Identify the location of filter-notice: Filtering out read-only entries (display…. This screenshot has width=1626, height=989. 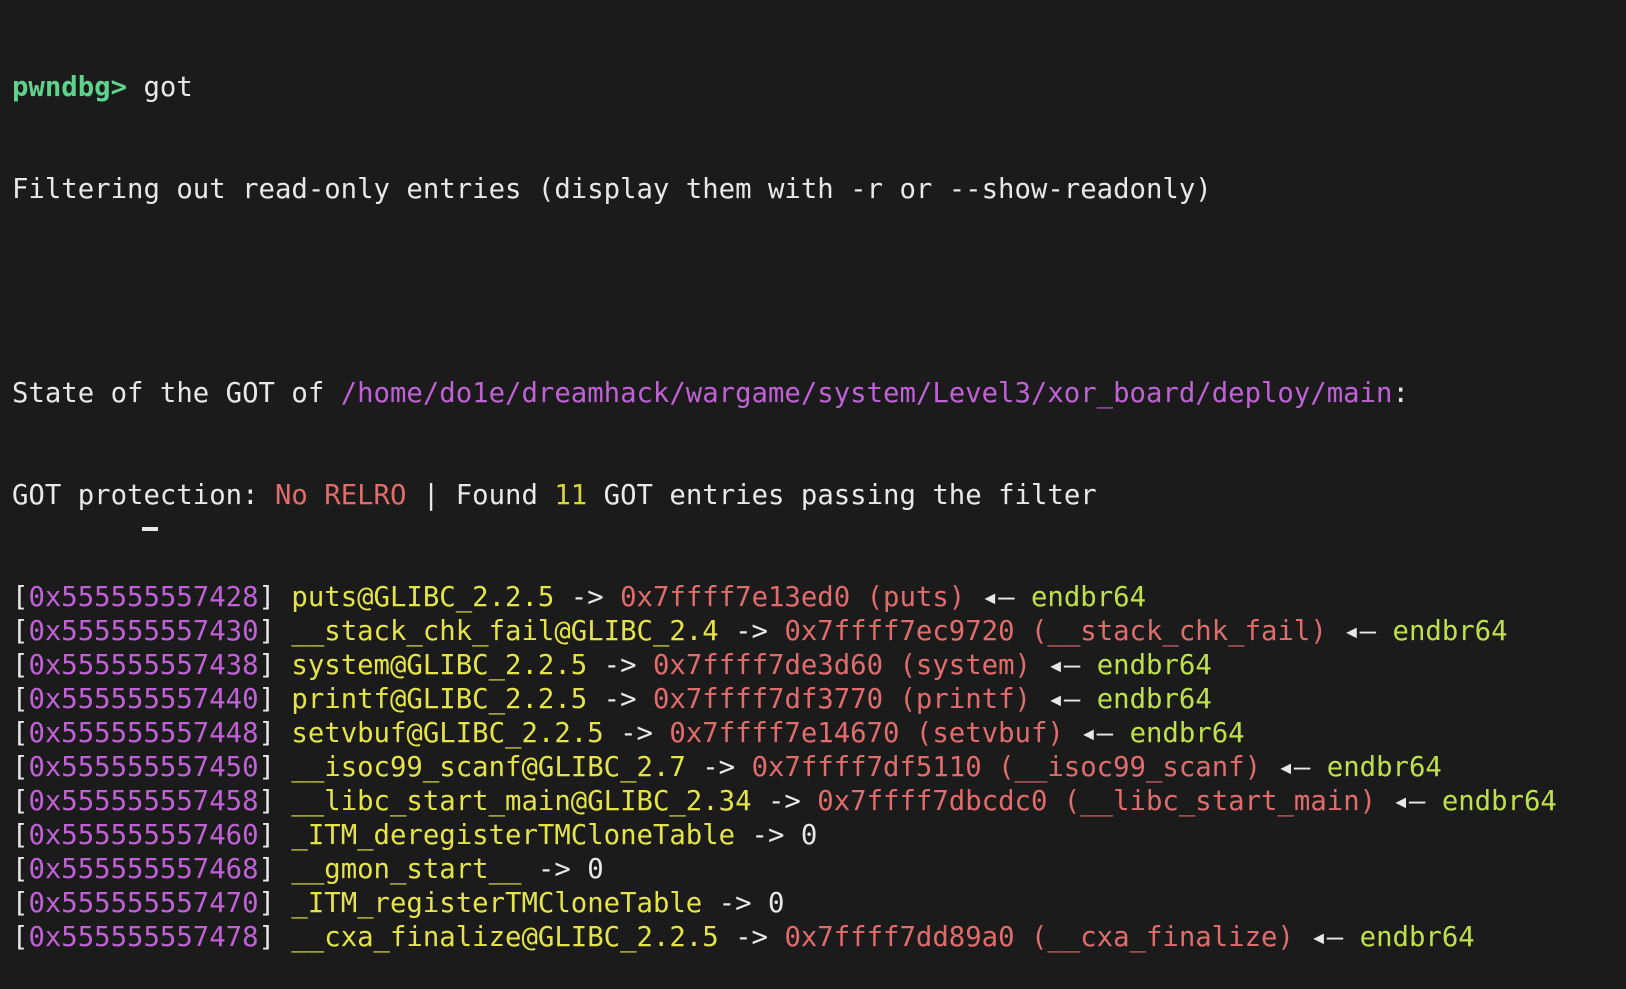
(612, 189).